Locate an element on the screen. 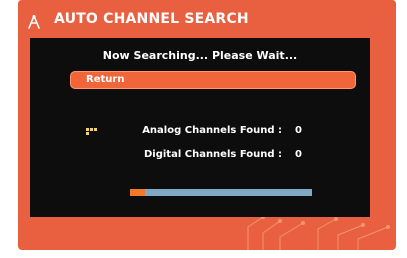 Image resolution: width=407 pixels, height=258 pixels. antenna-icon is located at coordinates (34, 22).